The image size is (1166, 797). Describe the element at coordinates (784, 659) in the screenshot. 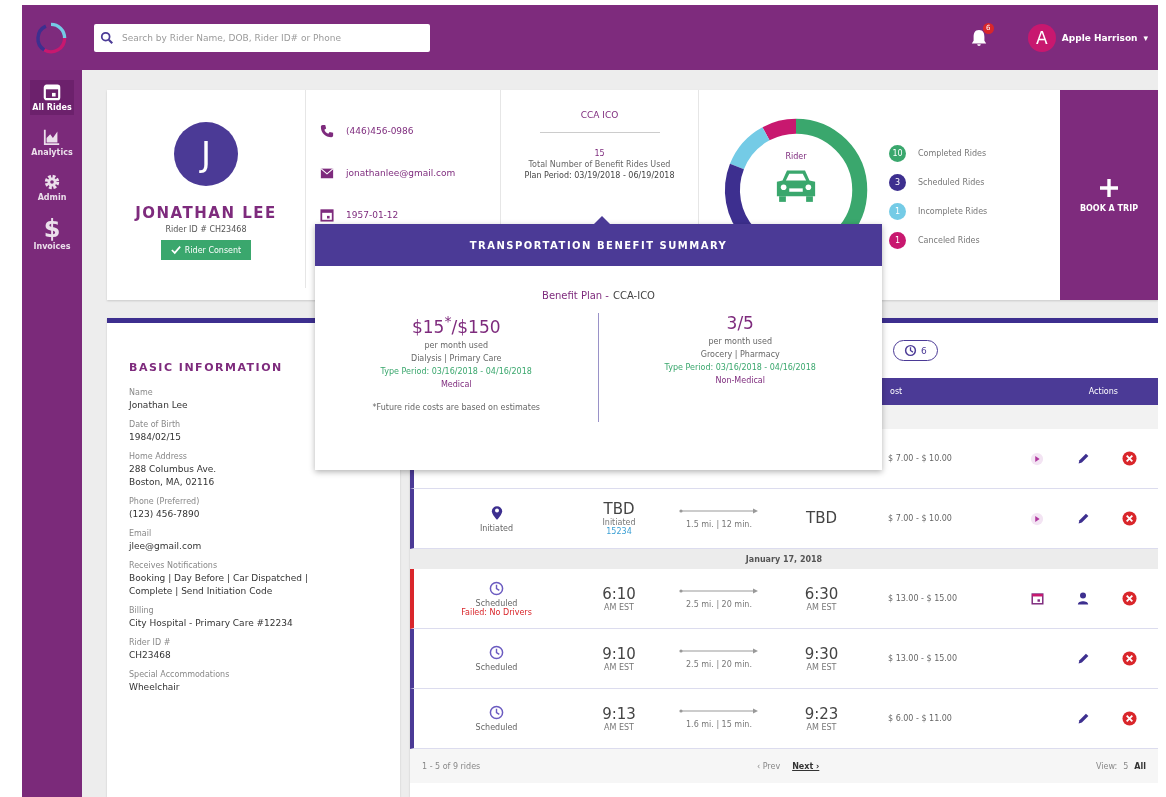

I see `ride-row: Scheduled 9:10 AM EST 2.5 mi. | 20 min. 9:30 AM EST $ 13.00 - $ 15.00` at that location.